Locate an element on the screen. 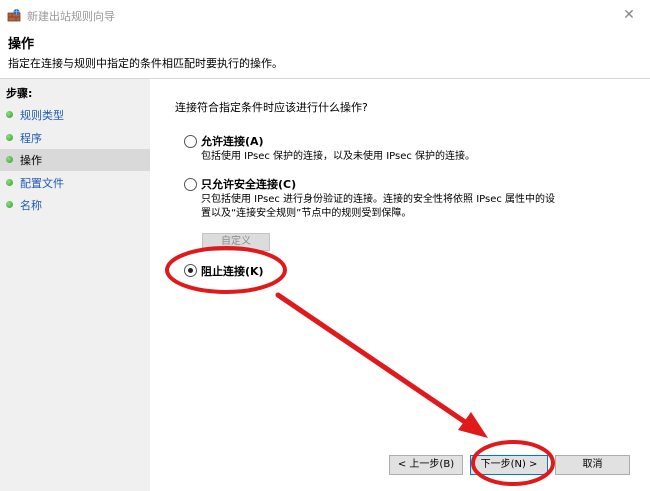 The image size is (650, 491). allow-secure-radio is located at coordinates (190, 184).